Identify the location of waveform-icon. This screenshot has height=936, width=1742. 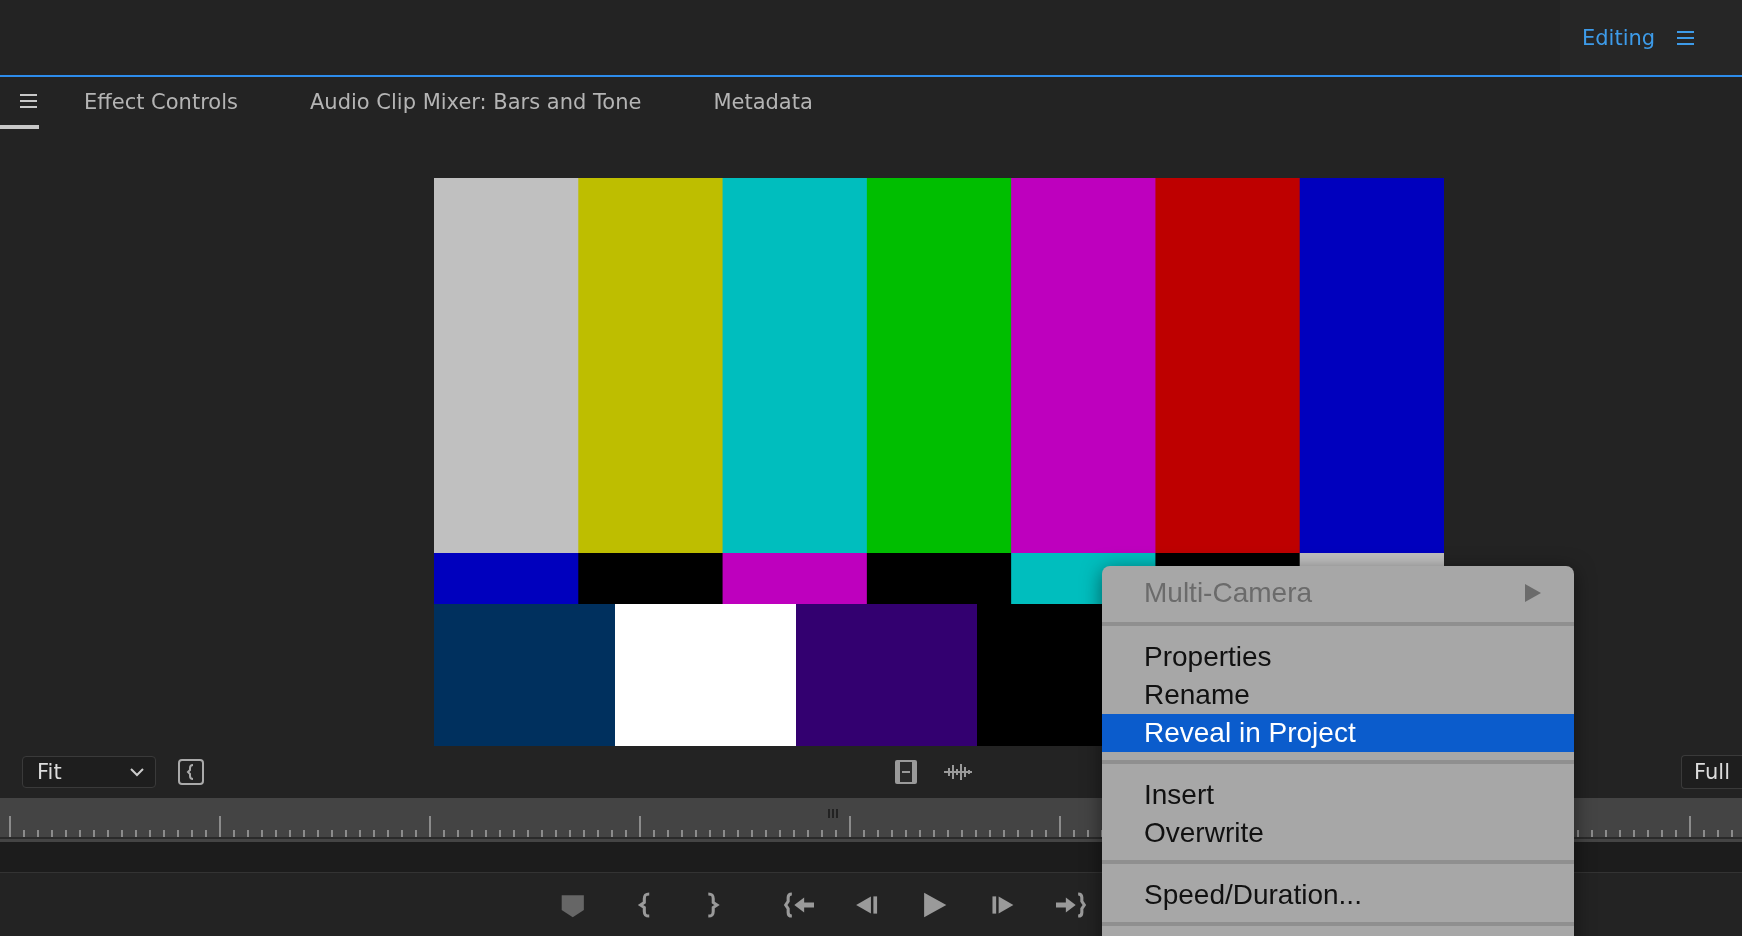
(958, 772).